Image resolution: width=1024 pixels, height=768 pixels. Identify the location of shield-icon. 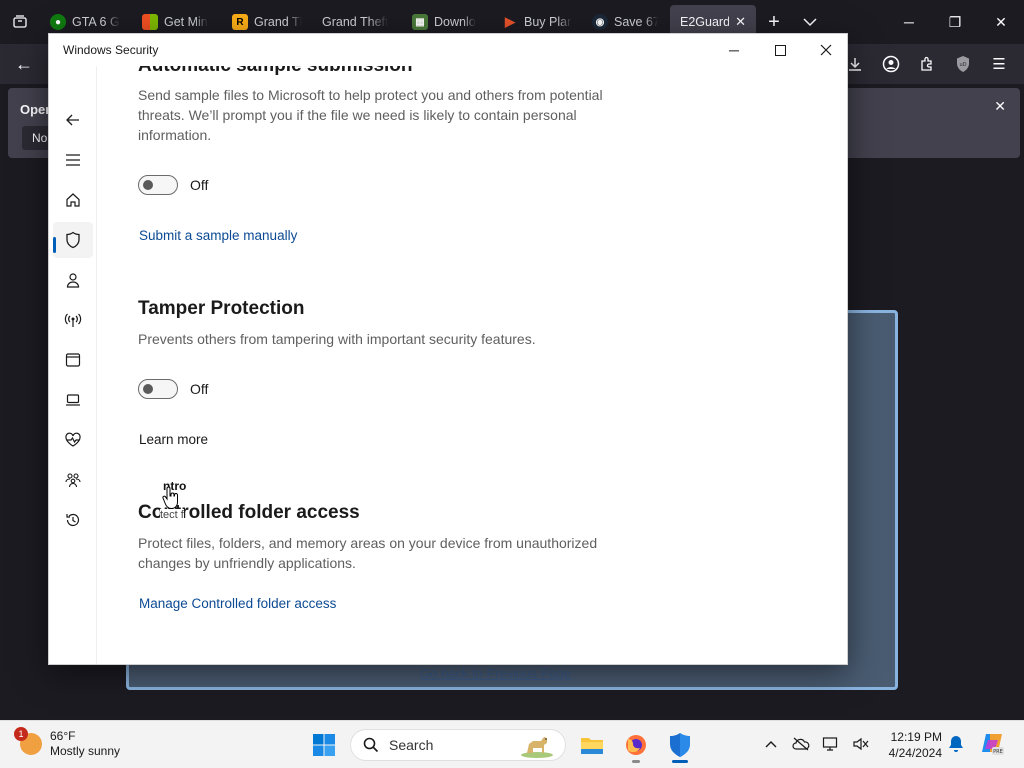
(73, 240).